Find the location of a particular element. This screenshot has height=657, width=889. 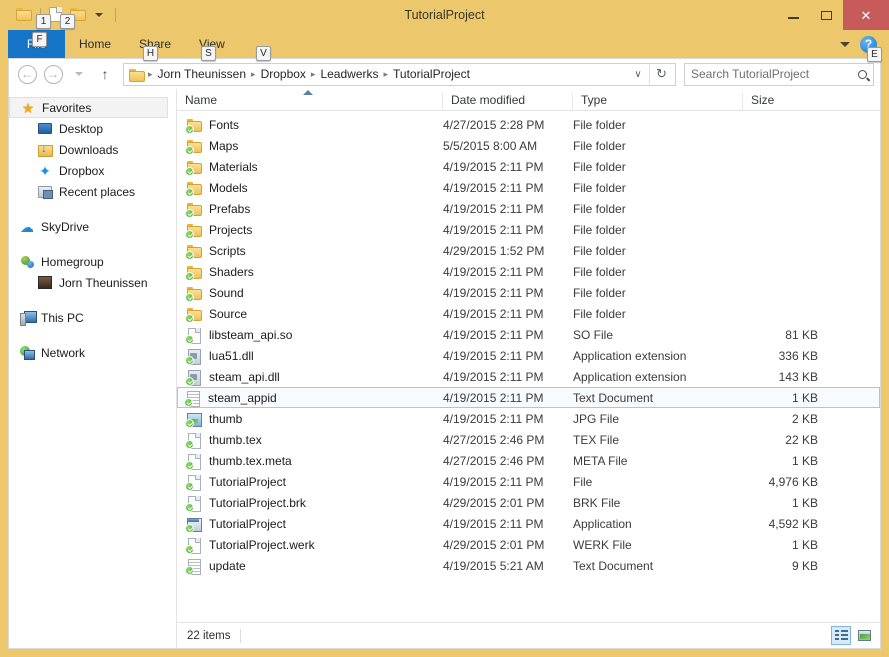

keytip-qat-2: 2 is located at coordinates (67, 21).